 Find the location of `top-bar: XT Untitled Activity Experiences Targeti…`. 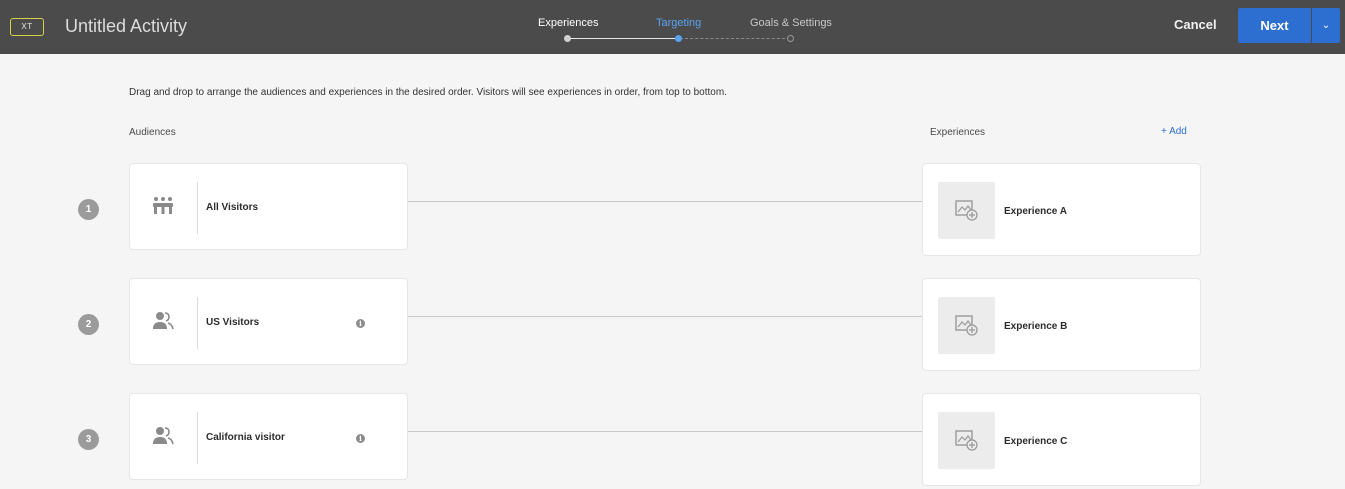

top-bar: XT Untitled Activity Experiences Targeti… is located at coordinates (672, 27).